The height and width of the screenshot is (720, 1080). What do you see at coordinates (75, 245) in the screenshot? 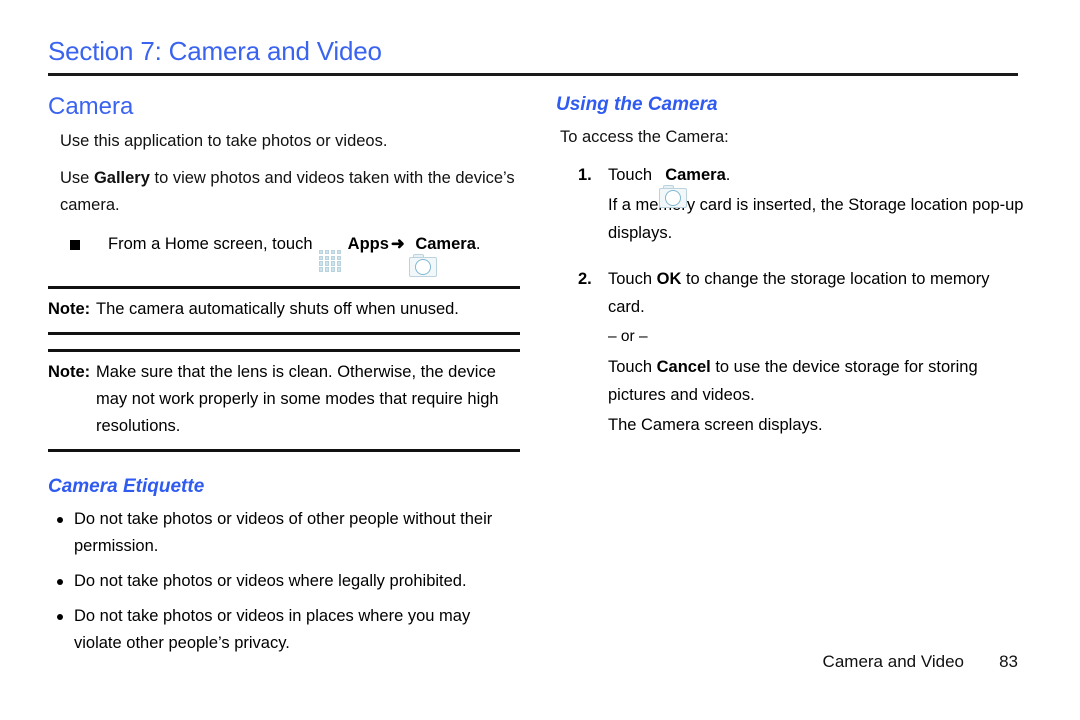
I see `square-bullet-icon` at bounding box center [75, 245].